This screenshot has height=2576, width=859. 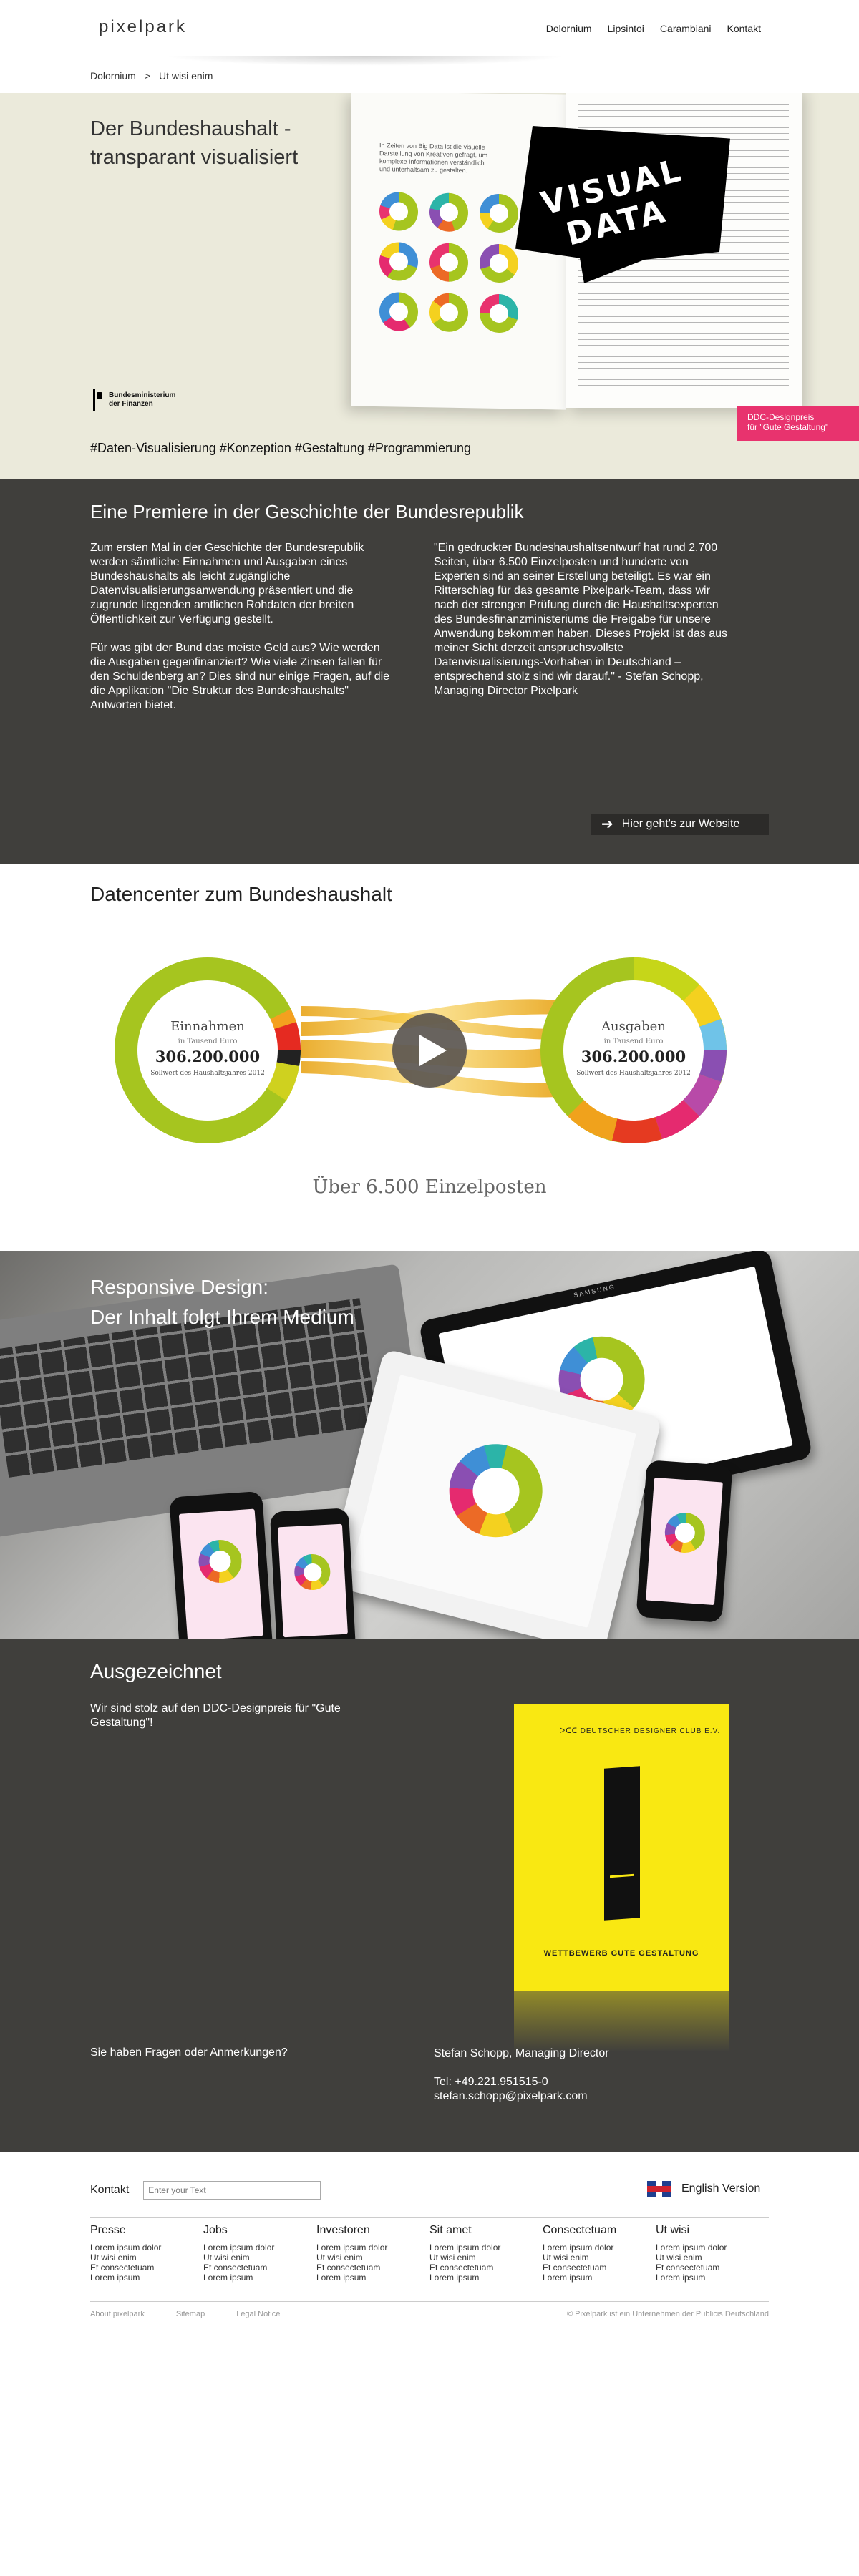 I want to click on contact-text-input, so click(x=232, y=2190).